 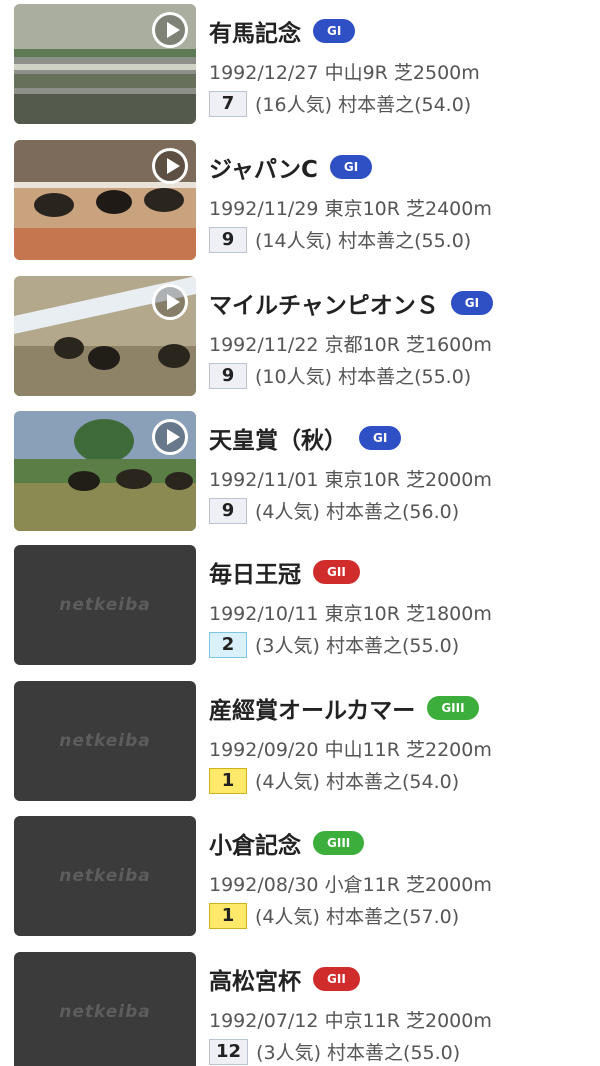 I want to click on race-venue: 中山9R, so click(x=356, y=73).